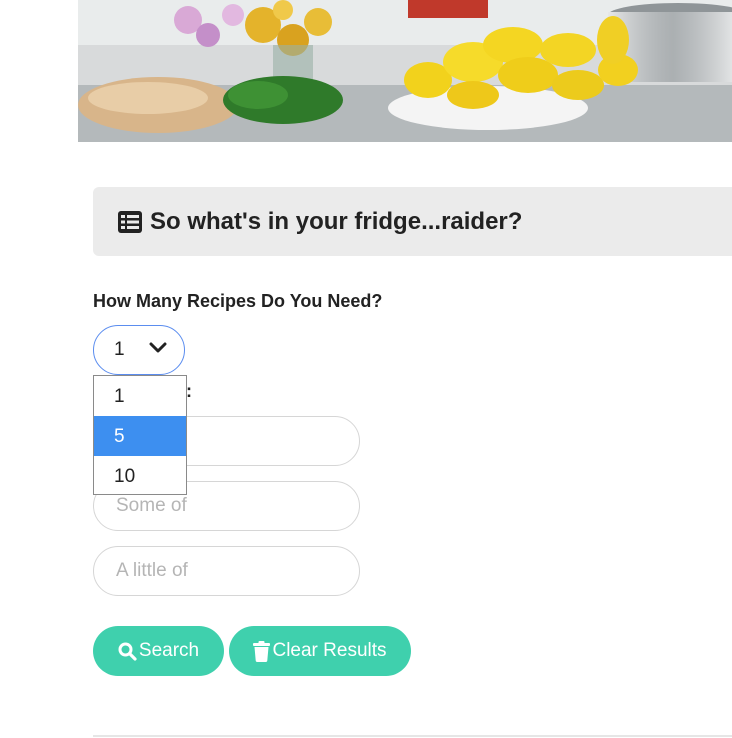  Describe the element at coordinates (140, 396) in the screenshot. I see `dropdown-option: 1` at that location.